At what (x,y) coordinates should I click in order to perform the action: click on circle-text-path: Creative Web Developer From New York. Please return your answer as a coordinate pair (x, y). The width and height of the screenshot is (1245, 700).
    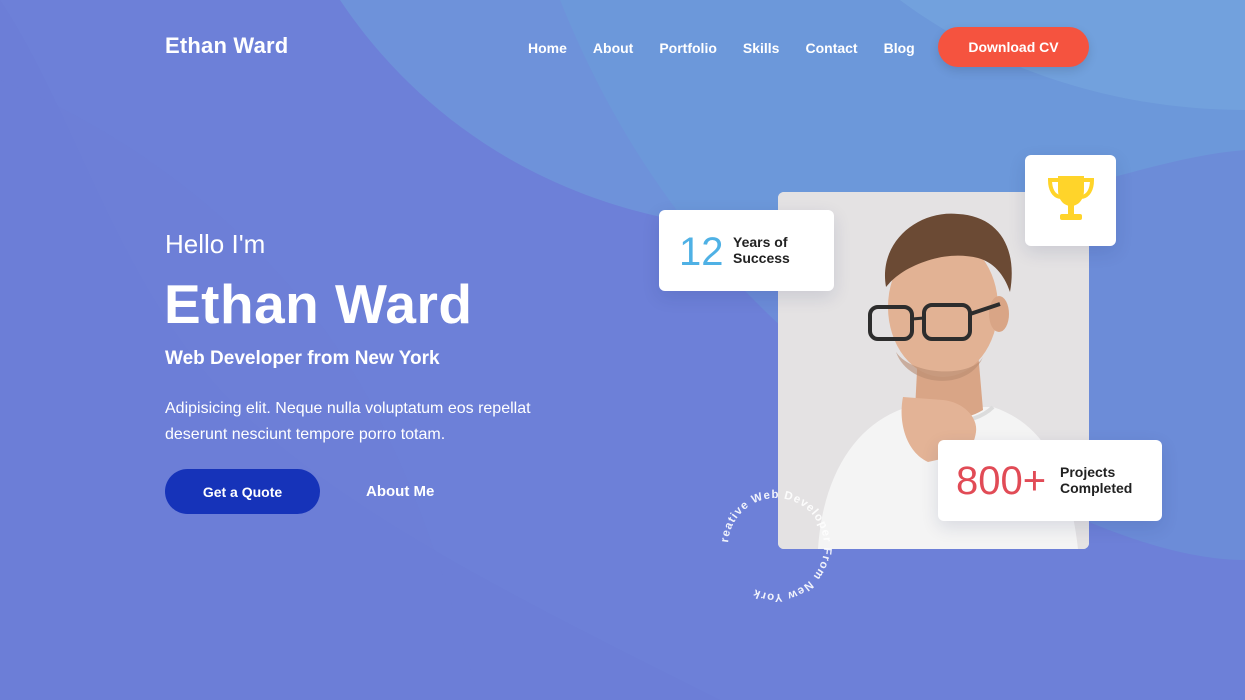
    Looking at the image, I should click on (771, 540).